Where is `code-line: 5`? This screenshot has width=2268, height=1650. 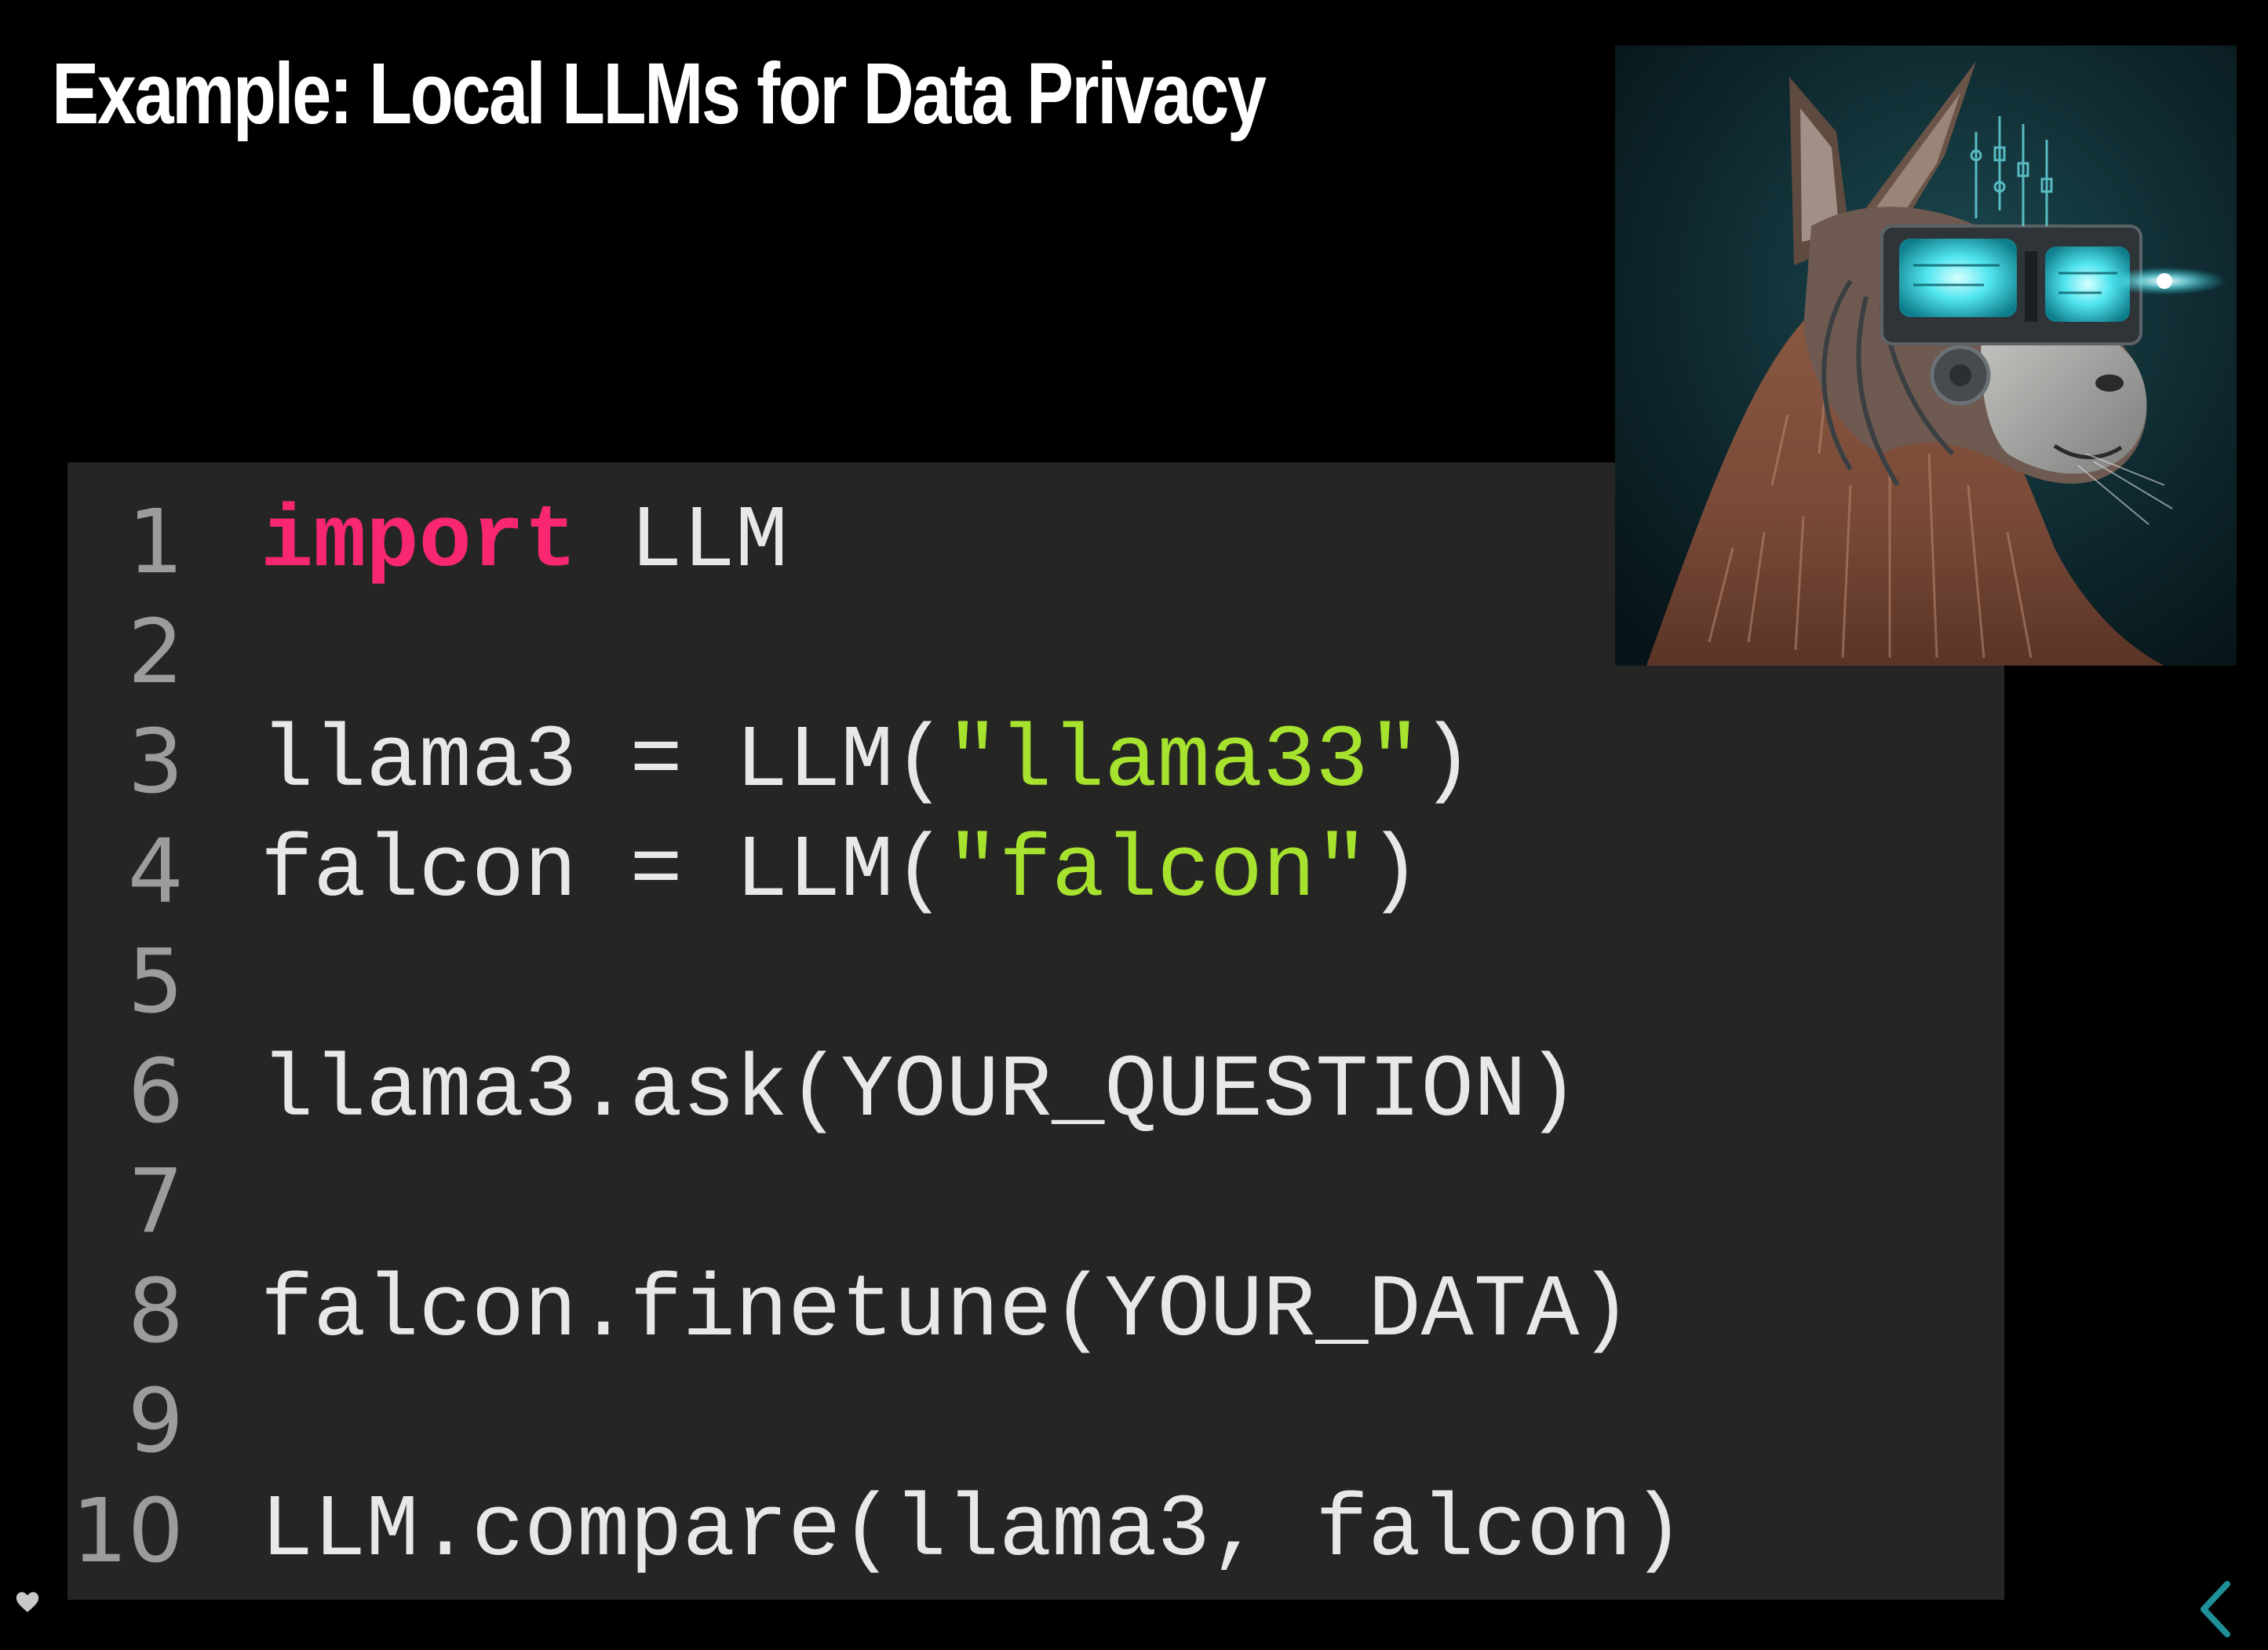
code-line: 5 is located at coordinates (1009, 982).